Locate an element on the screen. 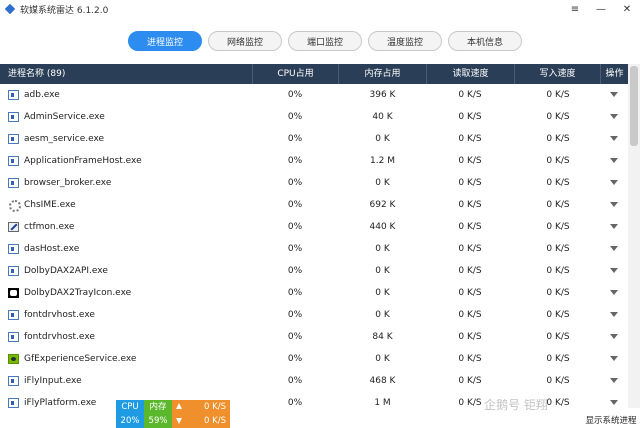  header-cpu: CPU占用 is located at coordinates (295, 74).